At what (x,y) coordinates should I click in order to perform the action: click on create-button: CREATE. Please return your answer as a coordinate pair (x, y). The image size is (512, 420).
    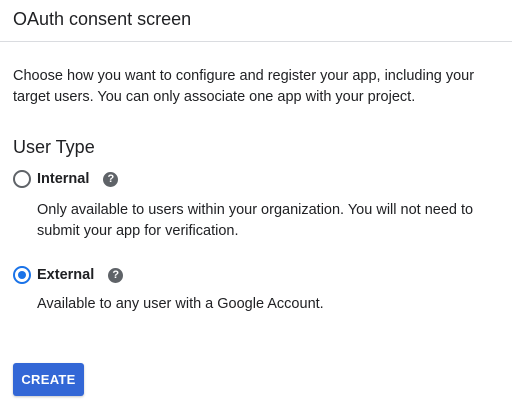
    Looking at the image, I should click on (48, 379).